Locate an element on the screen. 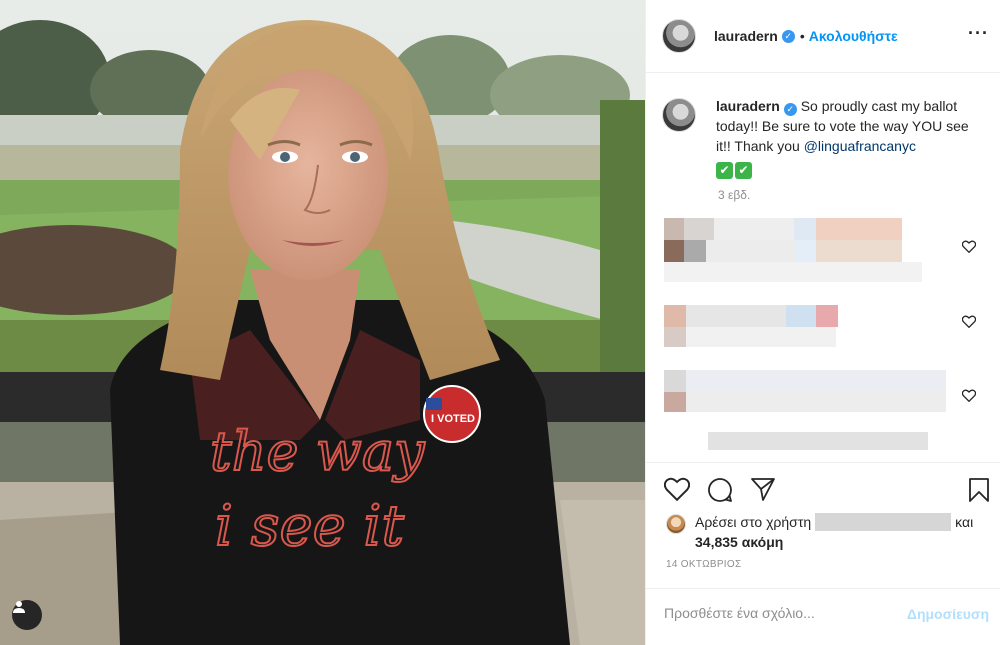 This screenshot has width=1000, height=645. likes-conjunction: και is located at coordinates (964, 522).